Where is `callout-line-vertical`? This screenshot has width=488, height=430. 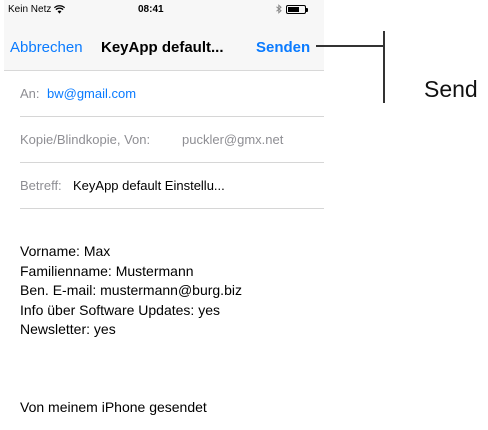 callout-line-vertical is located at coordinates (384, 67).